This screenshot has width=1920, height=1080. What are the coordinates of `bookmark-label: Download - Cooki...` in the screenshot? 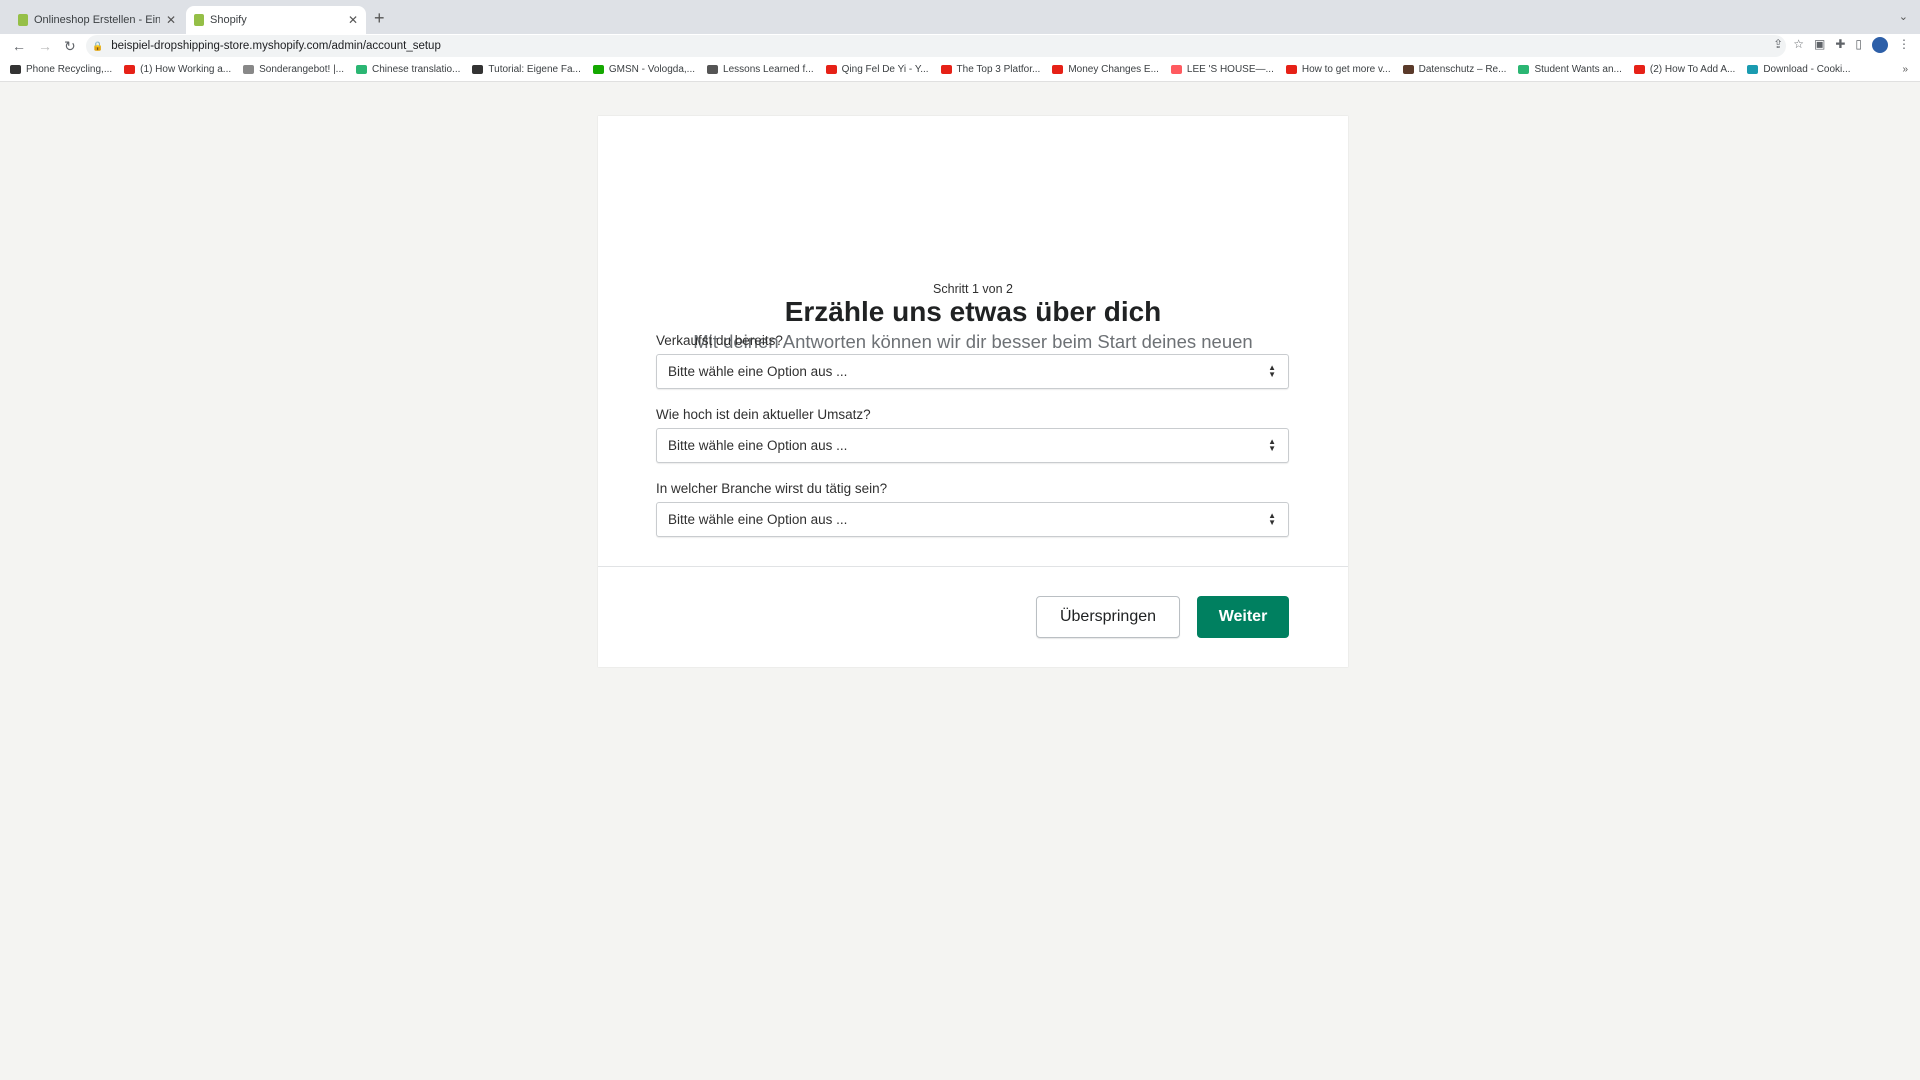 It's located at (1807, 69).